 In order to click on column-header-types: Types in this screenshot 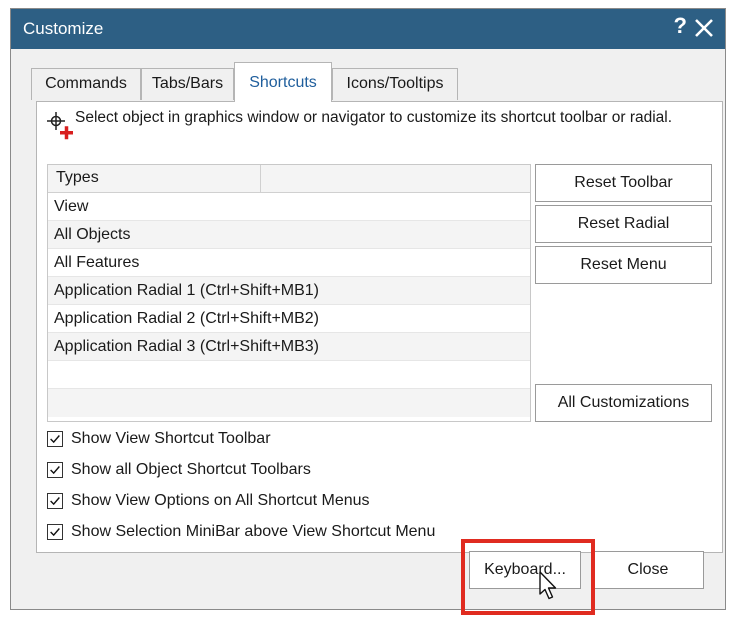, I will do `click(77, 178)`.